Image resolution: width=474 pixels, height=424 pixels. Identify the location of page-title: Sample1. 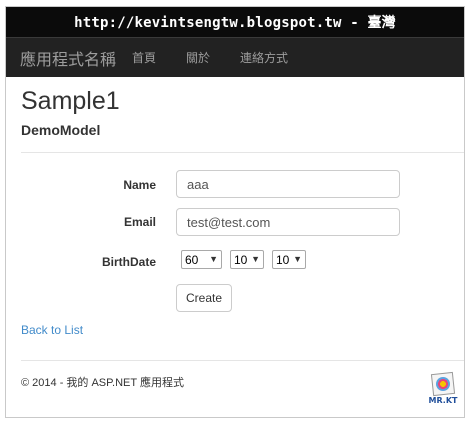
(70, 101).